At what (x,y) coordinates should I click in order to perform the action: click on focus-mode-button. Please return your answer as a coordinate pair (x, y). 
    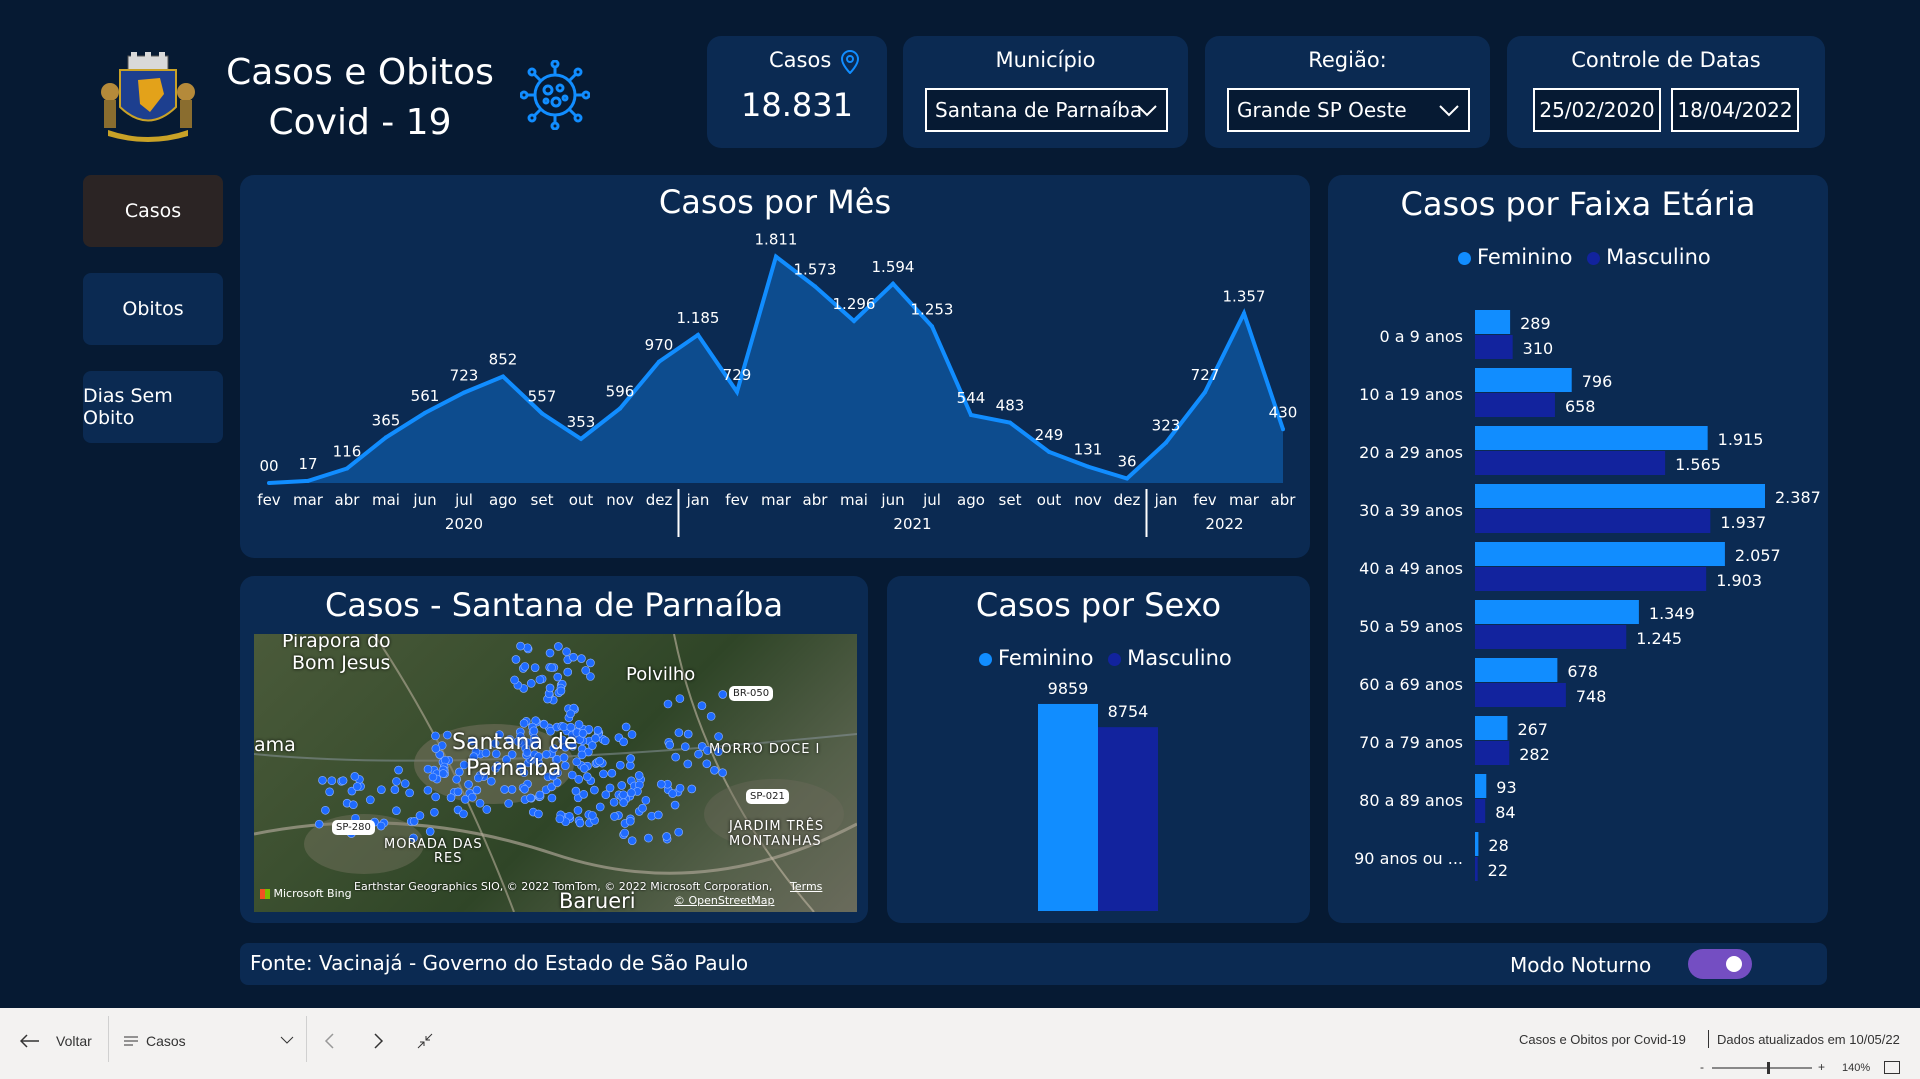
    Looking at the image, I should click on (425, 1041).